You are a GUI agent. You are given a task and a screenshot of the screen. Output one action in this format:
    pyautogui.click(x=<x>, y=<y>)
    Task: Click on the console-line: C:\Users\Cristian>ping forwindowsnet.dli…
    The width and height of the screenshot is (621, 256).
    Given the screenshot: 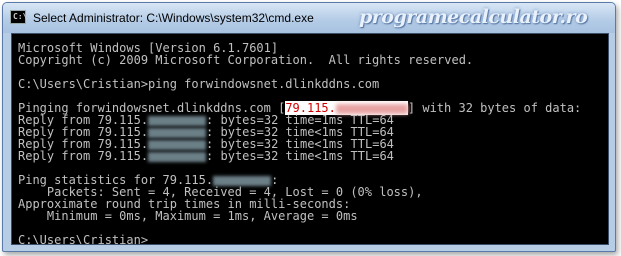 What is the action you would take?
    pyautogui.click(x=199, y=84)
    